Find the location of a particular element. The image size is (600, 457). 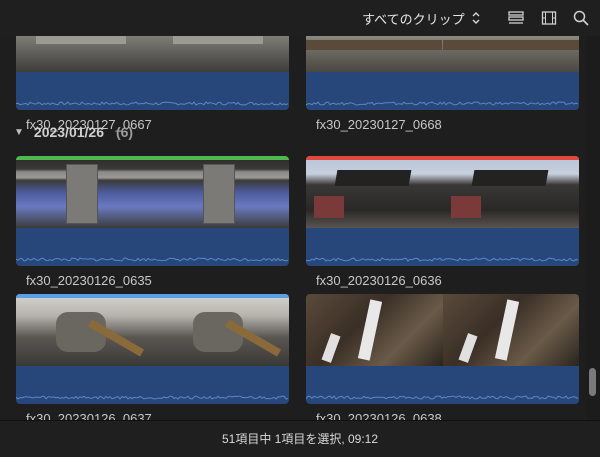

clip-item: fx30_20230127_0668 is located at coordinates (442, 84).